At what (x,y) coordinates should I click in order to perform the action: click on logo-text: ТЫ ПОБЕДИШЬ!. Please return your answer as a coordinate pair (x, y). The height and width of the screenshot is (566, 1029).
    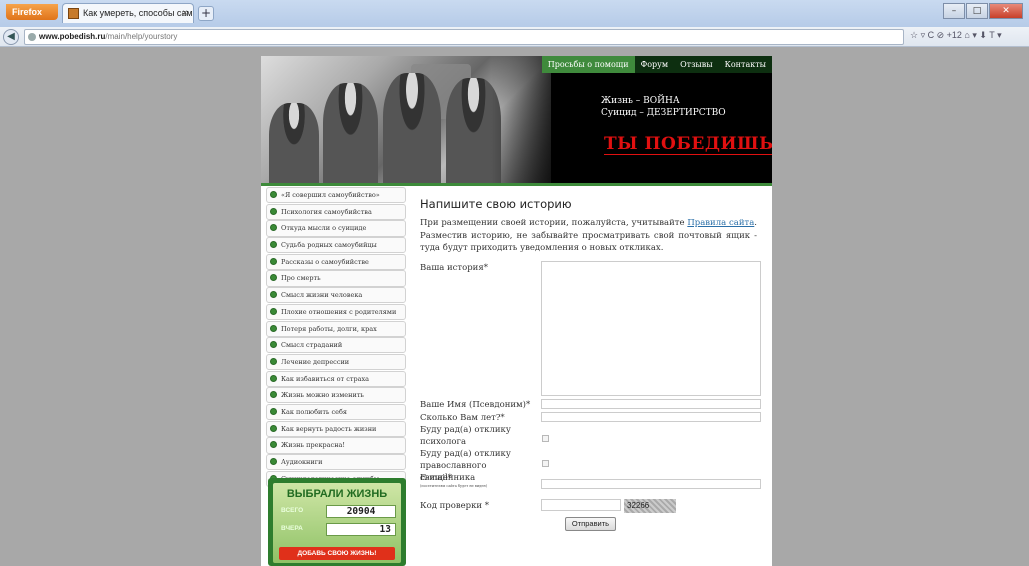
    Looking at the image, I should click on (688, 144).